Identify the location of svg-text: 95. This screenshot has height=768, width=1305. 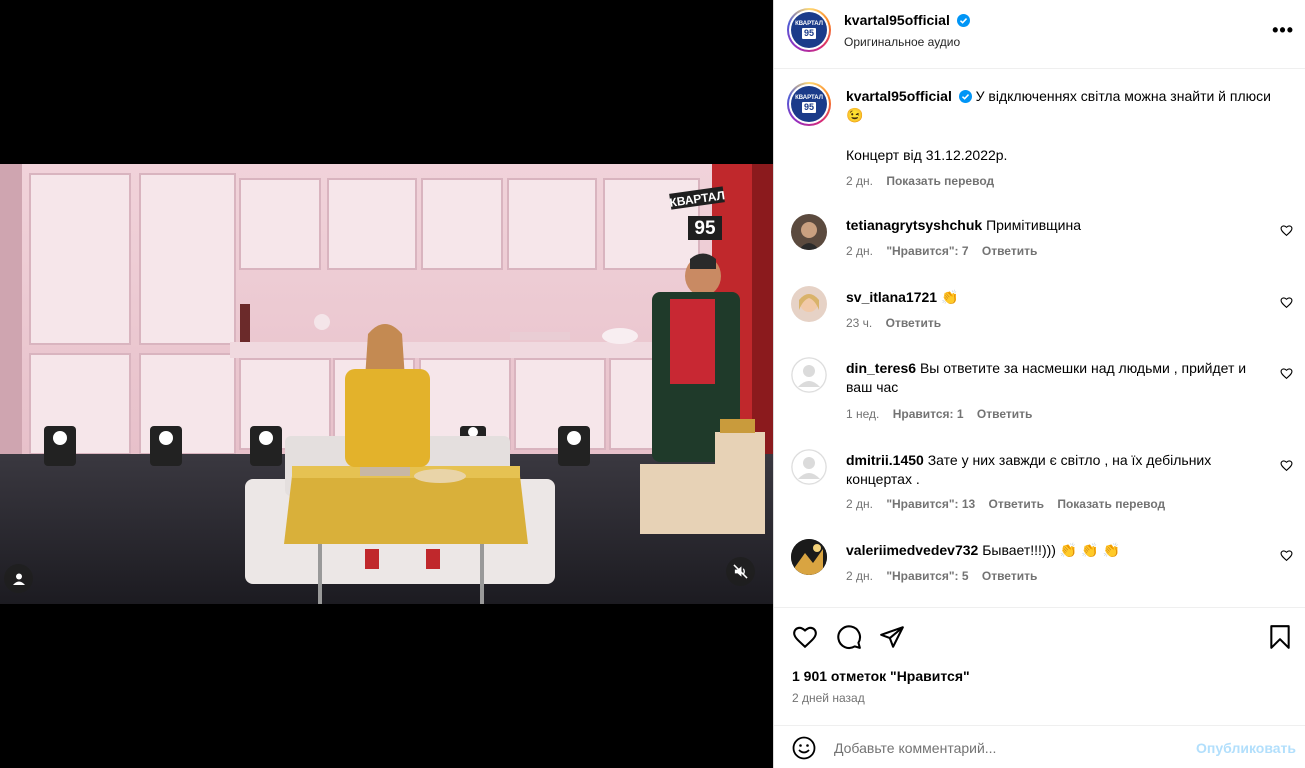
(705, 228).